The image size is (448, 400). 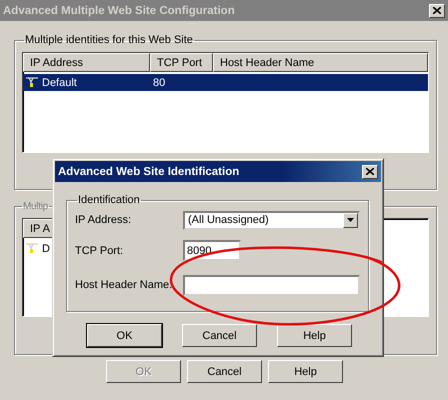 What do you see at coordinates (99, 250) in the screenshot?
I see `field-label: TCP Port:` at bounding box center [99, 250].